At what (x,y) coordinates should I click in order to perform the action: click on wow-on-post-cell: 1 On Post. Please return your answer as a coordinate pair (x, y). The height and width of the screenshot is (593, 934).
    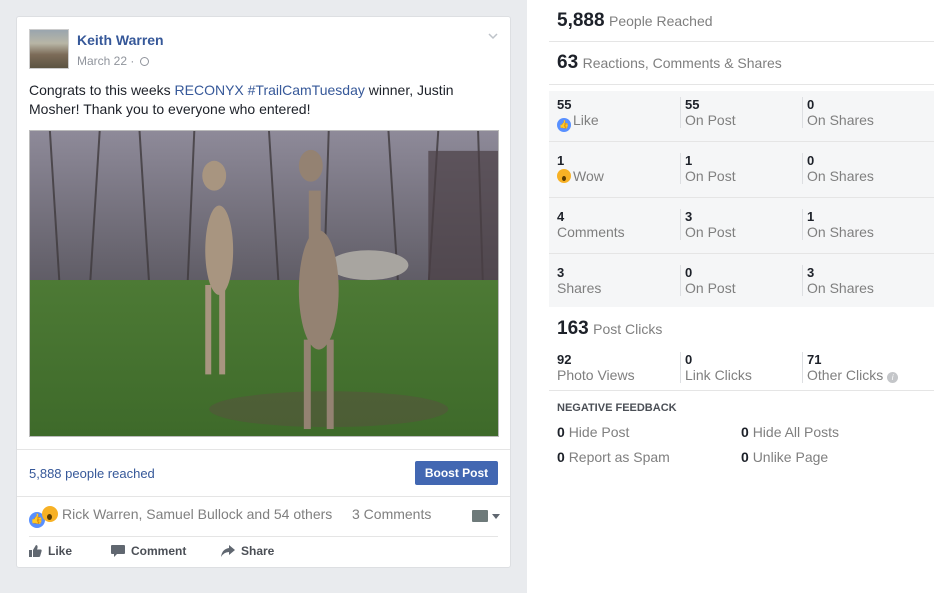
    Looking at the image, I should click on (708, 168).